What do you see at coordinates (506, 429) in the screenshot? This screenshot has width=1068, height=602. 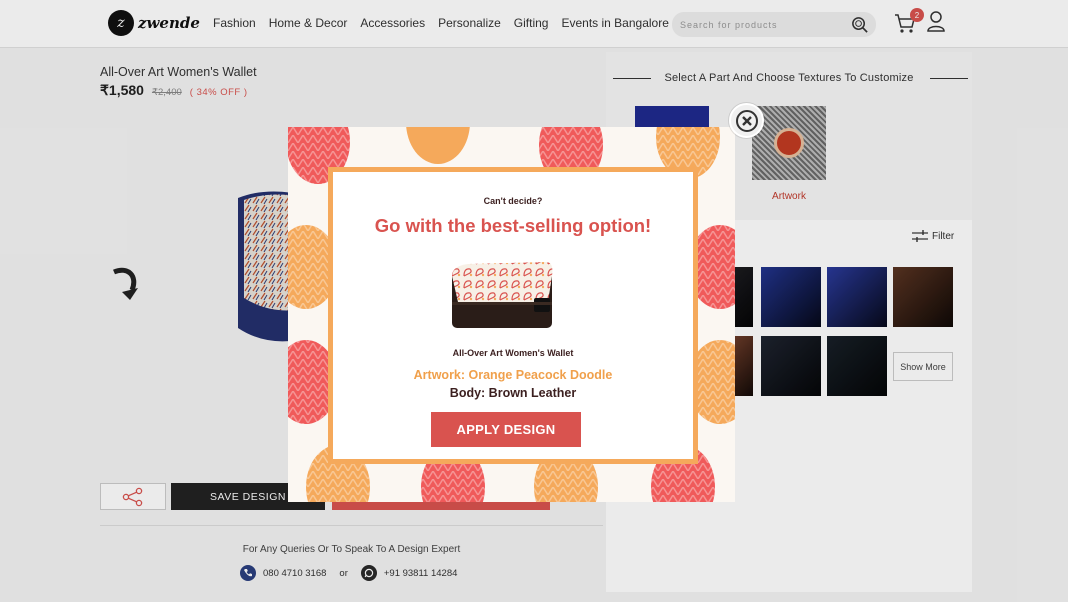 I see `apply-design-button: APPLY DESIGN` at bounding box center [506, 429].